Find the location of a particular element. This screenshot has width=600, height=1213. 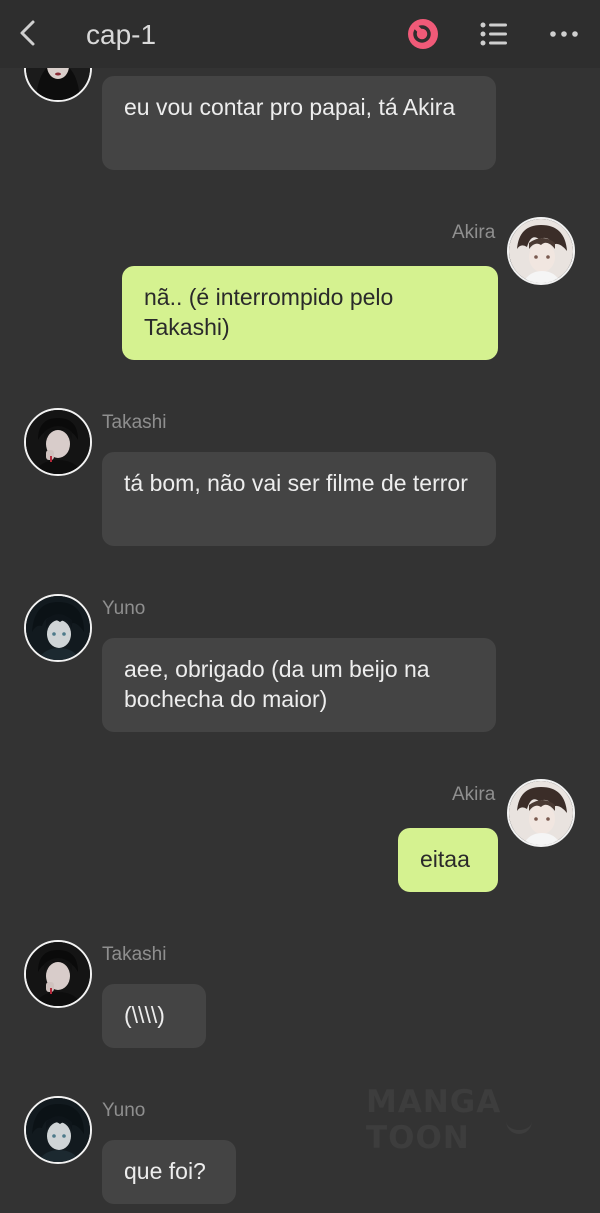

back-button is located at coordinates (27, 33).